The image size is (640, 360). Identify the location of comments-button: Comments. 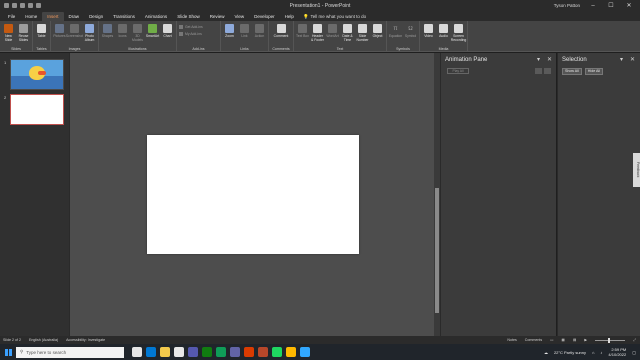
(533, 340).